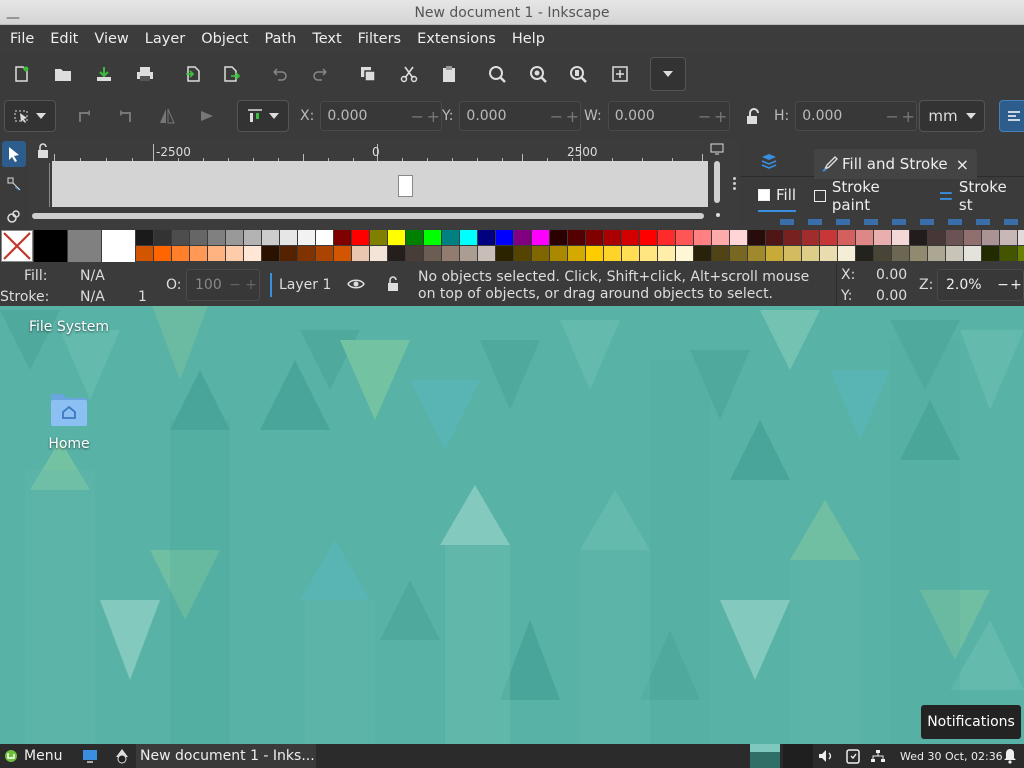 This screenshot has width=1024, height=768. Describe the element at coordinates (538, 74) in the screenshot. I see `zoom-drawing-icon` at that location.